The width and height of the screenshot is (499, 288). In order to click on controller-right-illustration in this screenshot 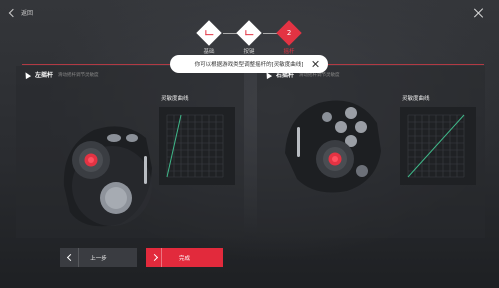, I will do `click(332, 149)`.